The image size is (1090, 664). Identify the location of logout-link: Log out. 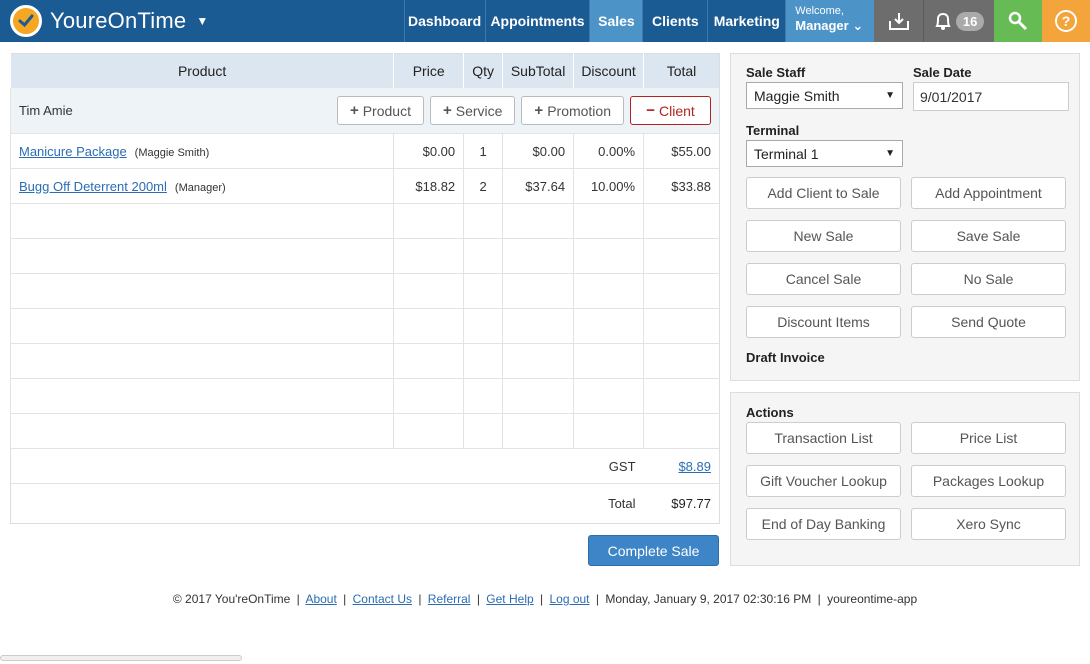
(569, 599).